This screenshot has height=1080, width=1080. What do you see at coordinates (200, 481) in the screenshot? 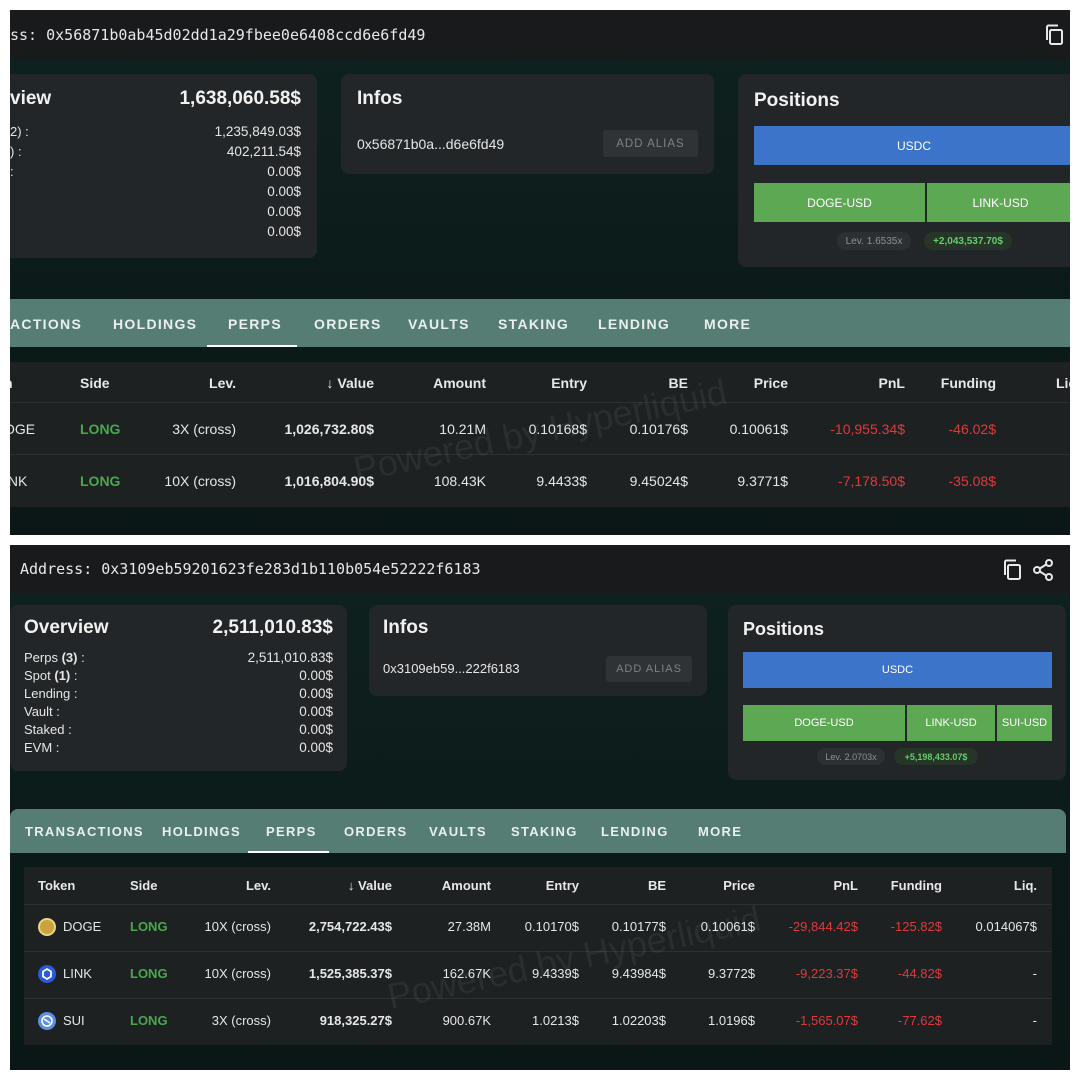
I see `cell-lev: 10X (cross)` at bounding box center [200, 481].